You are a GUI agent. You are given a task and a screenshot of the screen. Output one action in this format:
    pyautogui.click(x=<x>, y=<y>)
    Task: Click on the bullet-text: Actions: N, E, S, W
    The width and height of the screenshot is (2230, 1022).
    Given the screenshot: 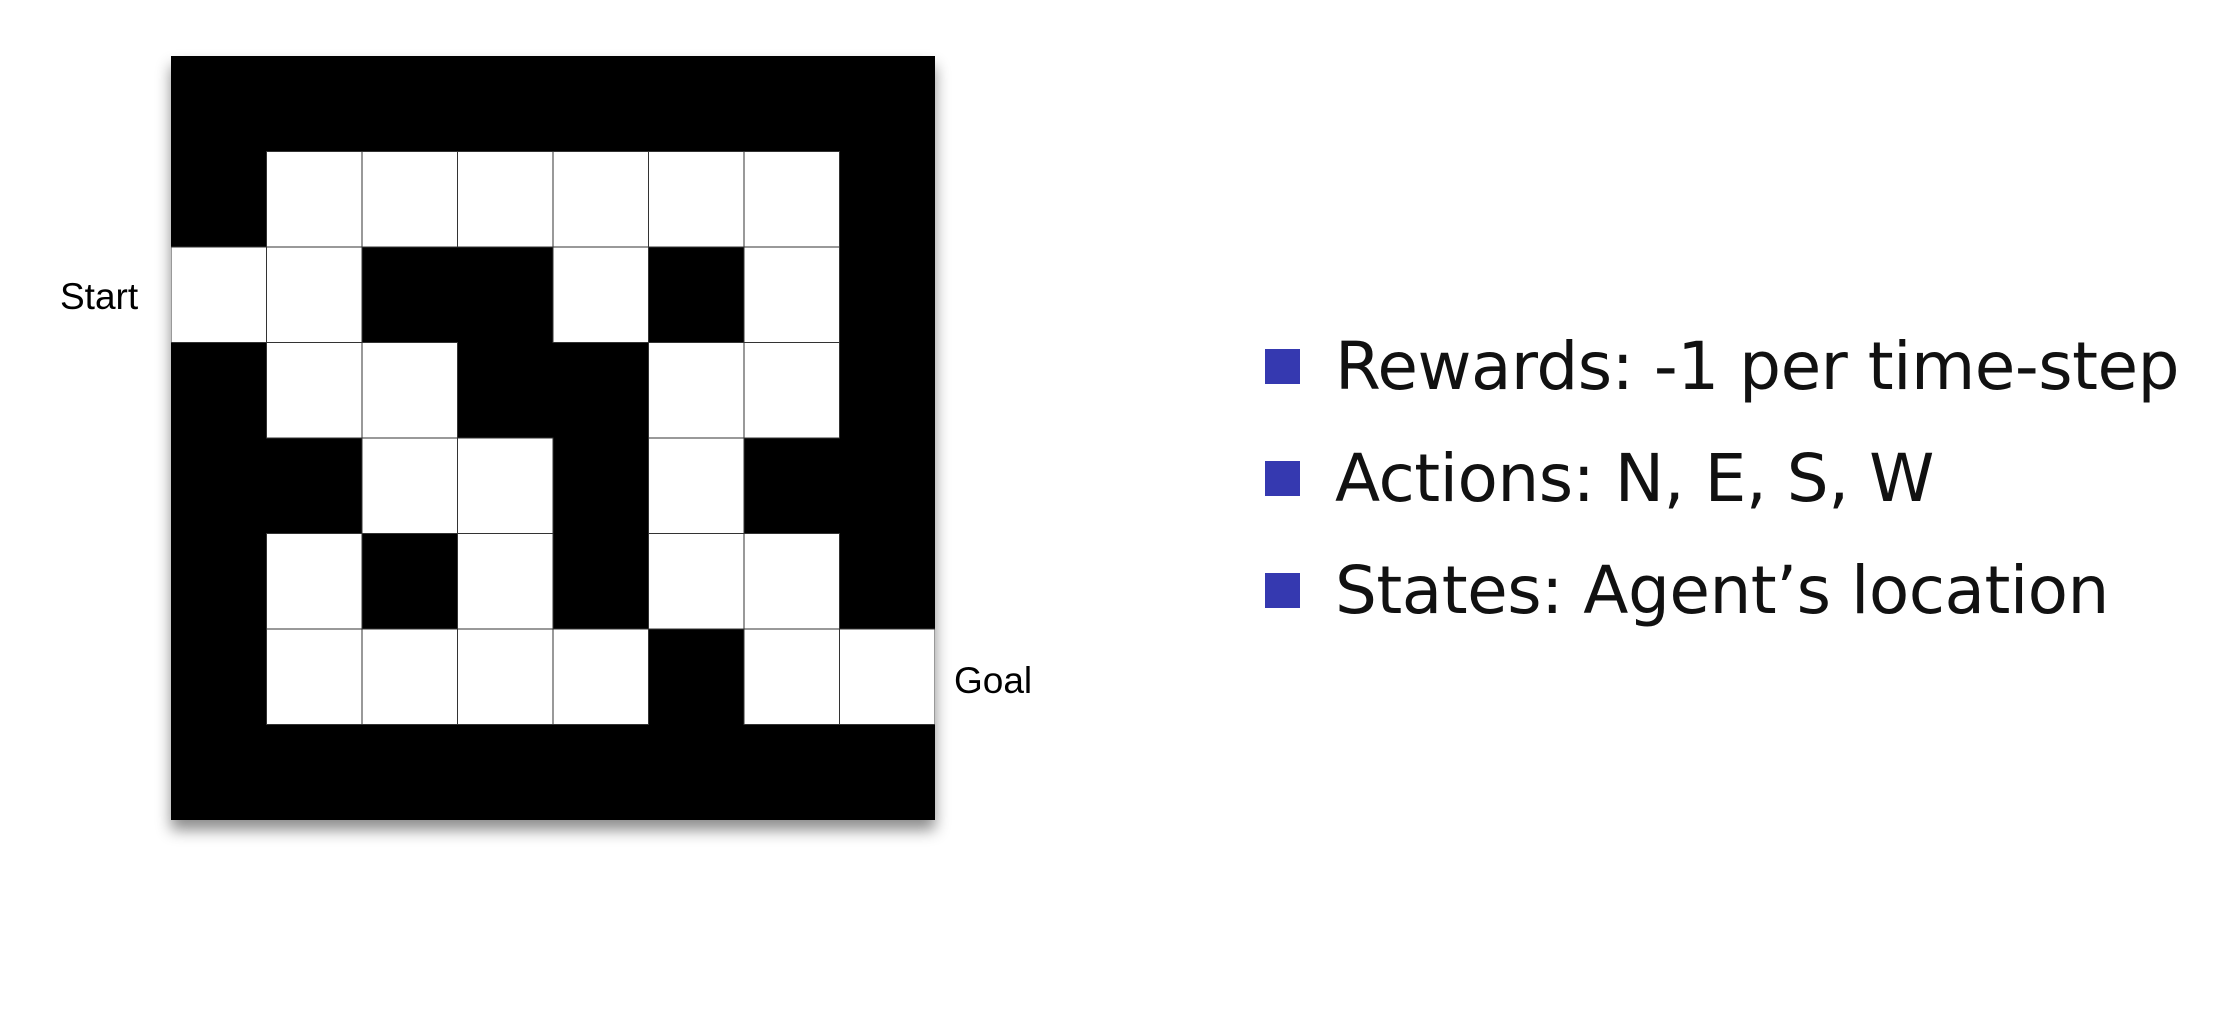 What is the action you would take?
    pyautogui.click(x=1634, y=478)
    